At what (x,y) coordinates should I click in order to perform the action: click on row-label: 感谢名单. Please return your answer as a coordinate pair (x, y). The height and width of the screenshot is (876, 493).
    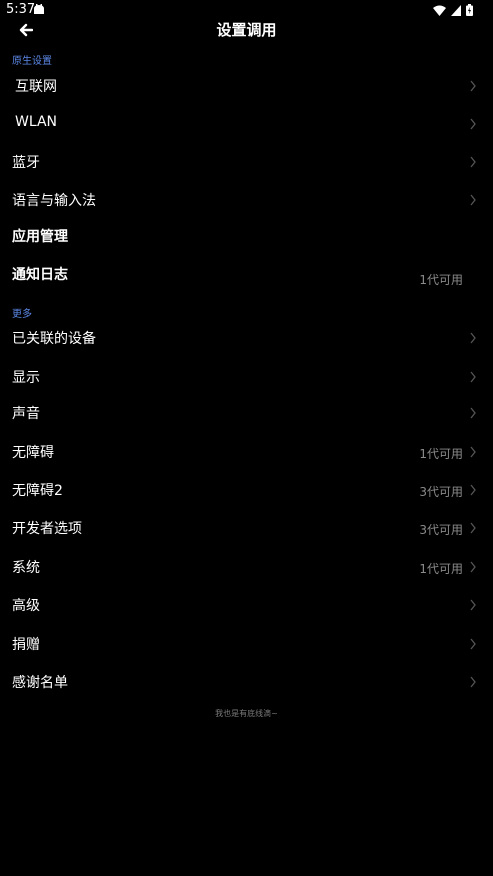
    Looking at the image, I should click on (40, 683).